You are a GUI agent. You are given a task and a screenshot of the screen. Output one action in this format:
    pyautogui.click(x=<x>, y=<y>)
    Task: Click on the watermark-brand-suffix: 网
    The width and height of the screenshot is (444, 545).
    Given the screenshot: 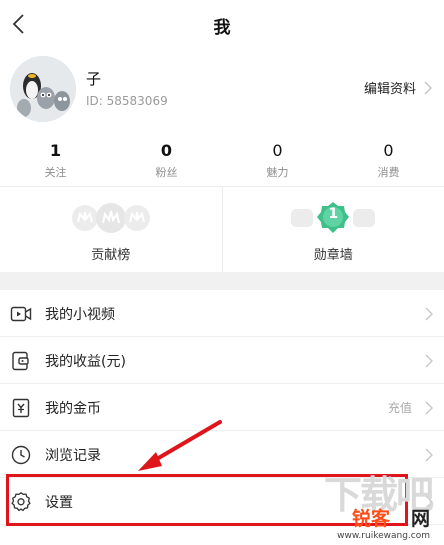 What is the action you would take?
    pyautogui.click(x=420, y=519)
    